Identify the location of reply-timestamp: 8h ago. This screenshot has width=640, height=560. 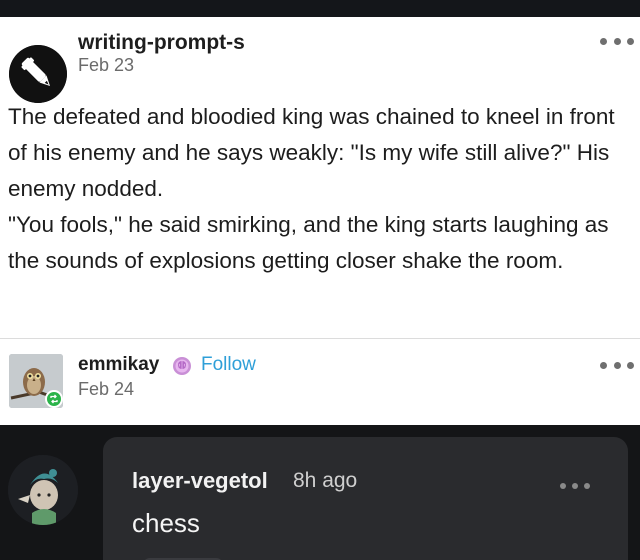
(325, 480).